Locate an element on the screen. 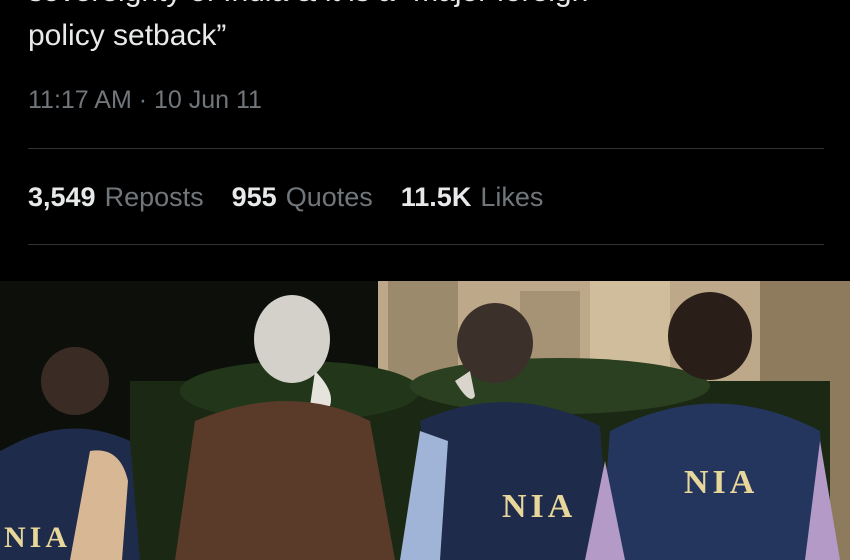 The height and width of the screenshot is (560, 850). engagement-stats: 3,549 Reposts 955 Quotes 11.5K Likes is located at coordinates (285, 197).